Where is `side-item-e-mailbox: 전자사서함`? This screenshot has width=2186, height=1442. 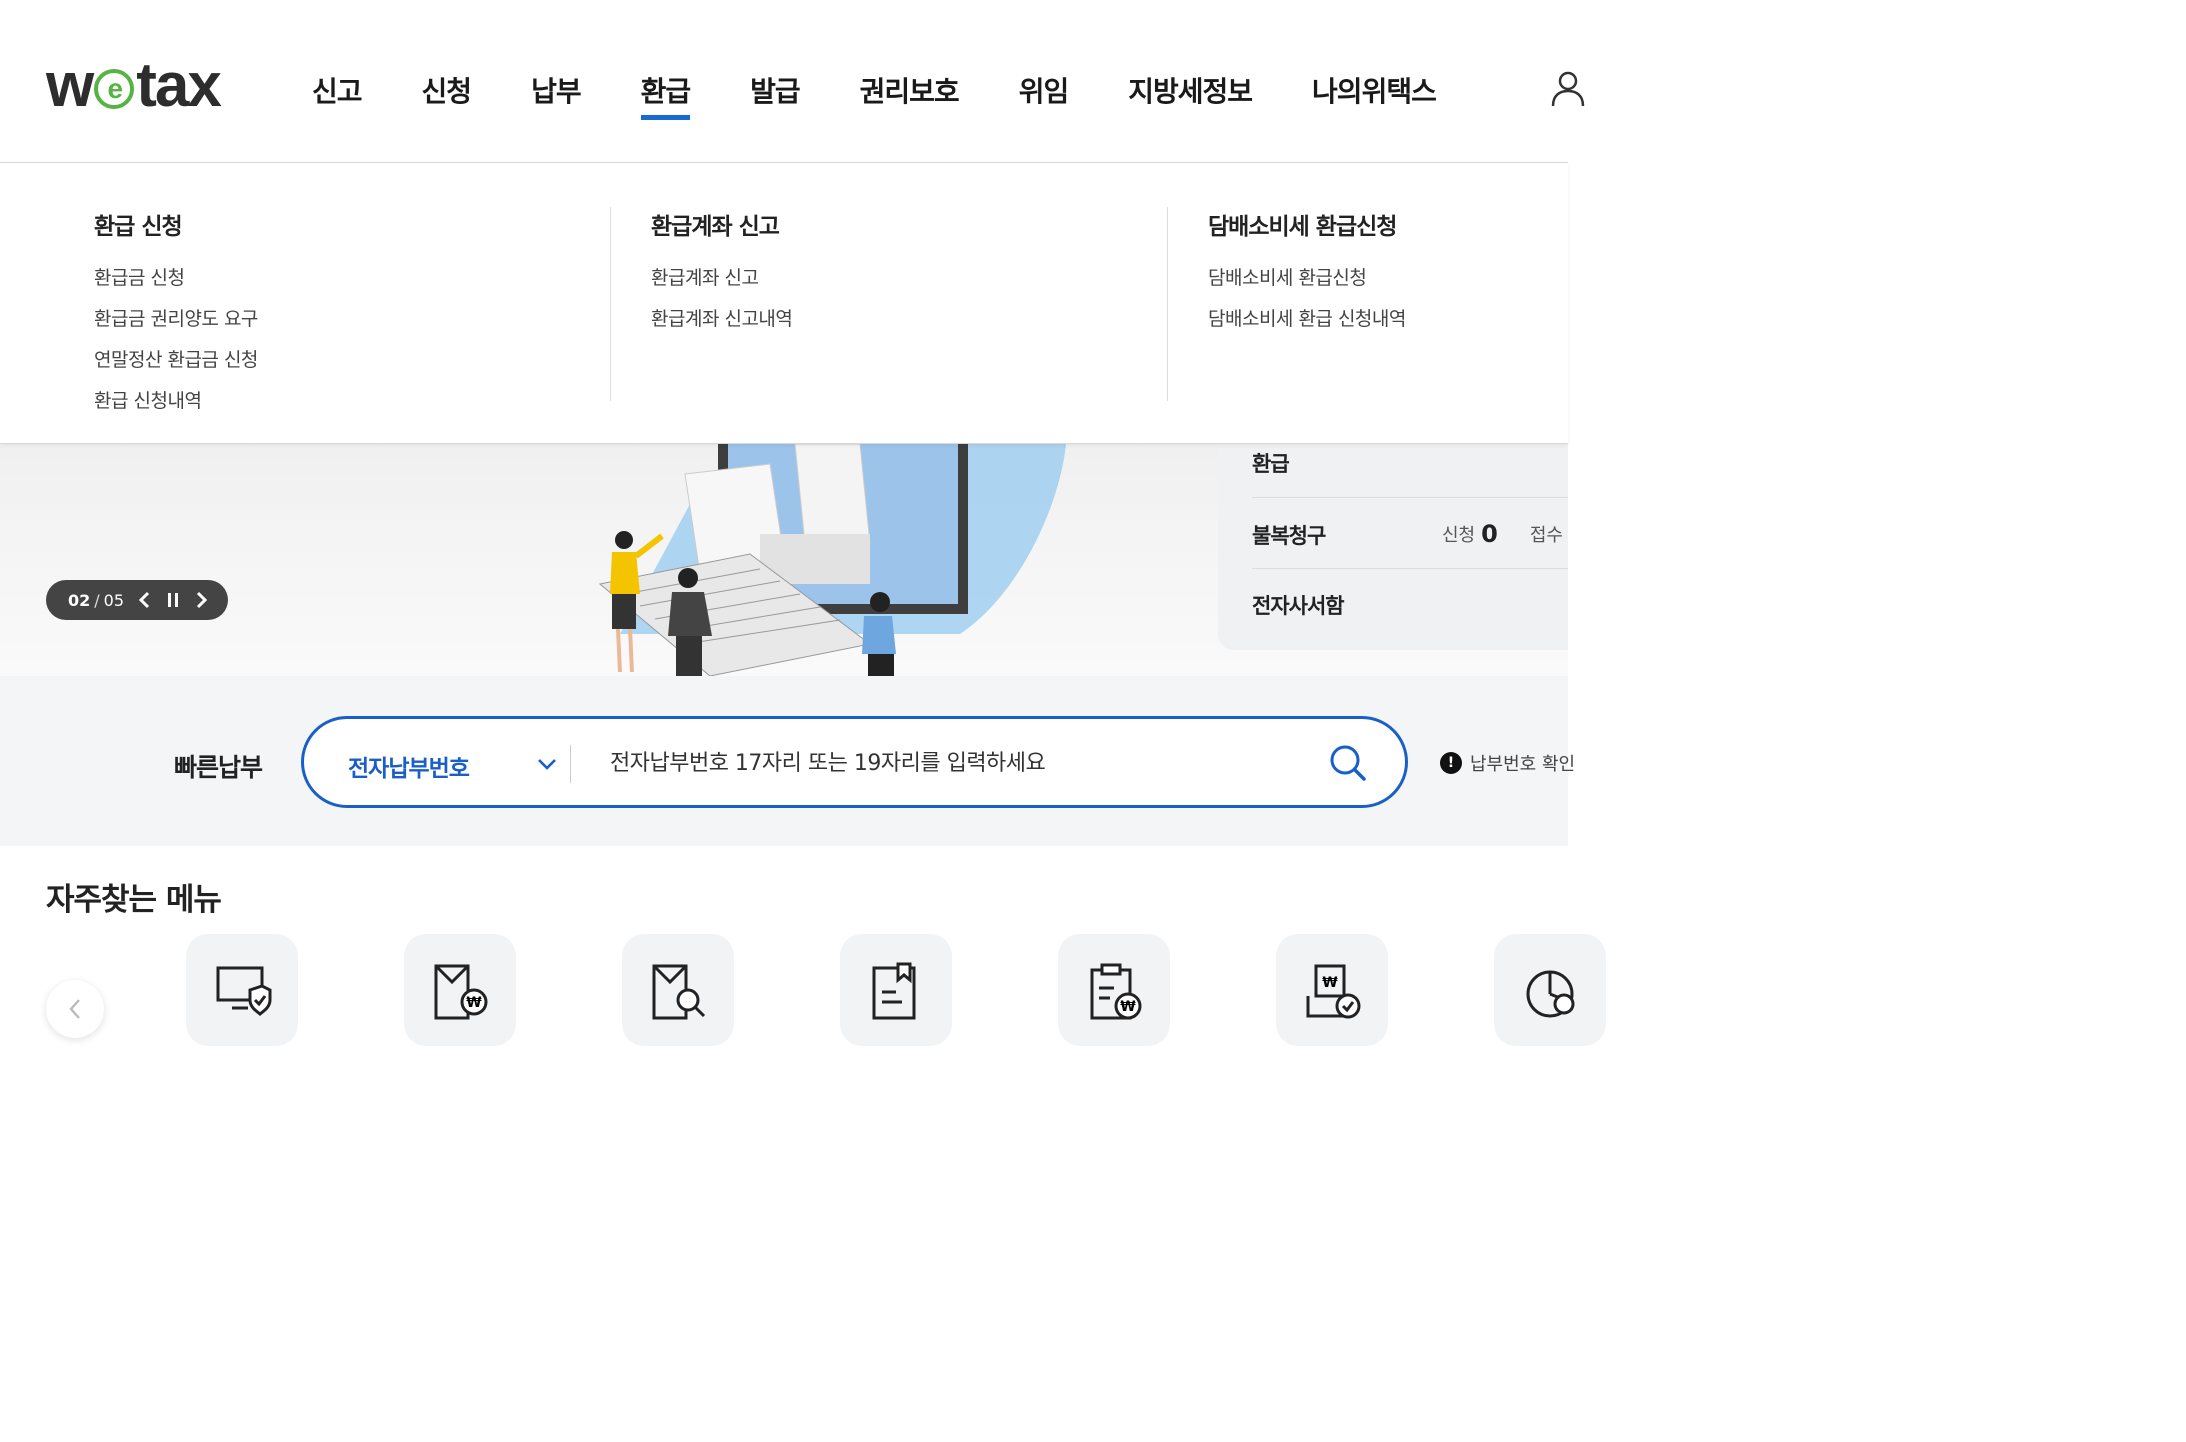 side-item-e-mailbox: 전자사서함 is located at coordinates (1410, 605).